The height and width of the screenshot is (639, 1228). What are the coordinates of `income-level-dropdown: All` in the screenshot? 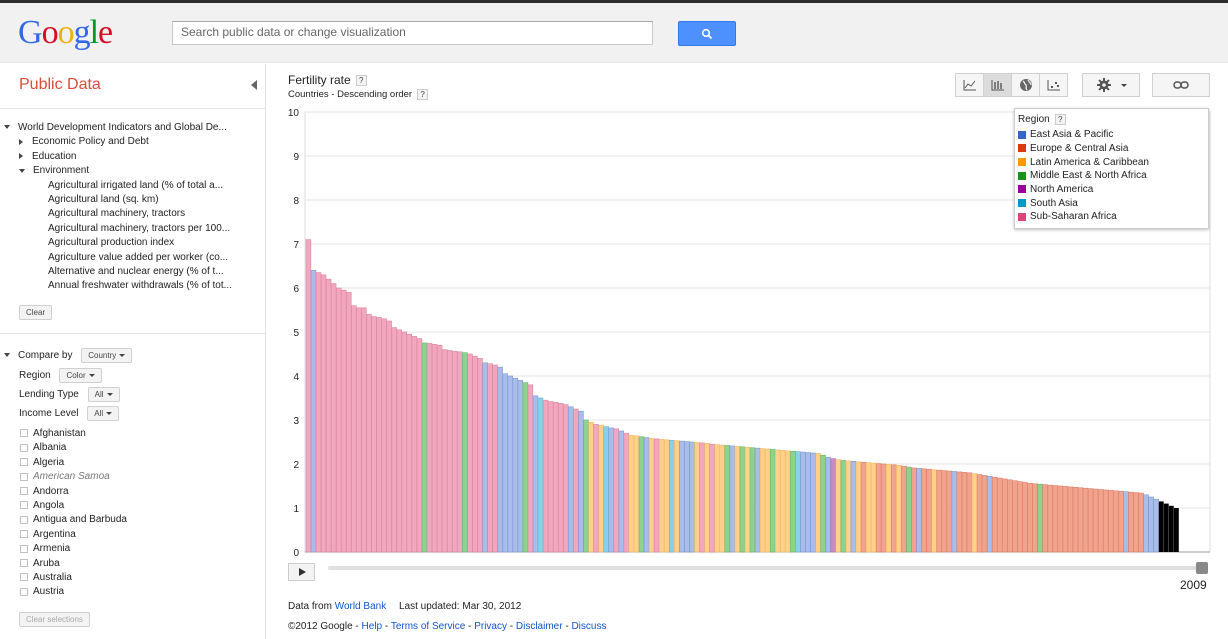 It's located at (103, 413).